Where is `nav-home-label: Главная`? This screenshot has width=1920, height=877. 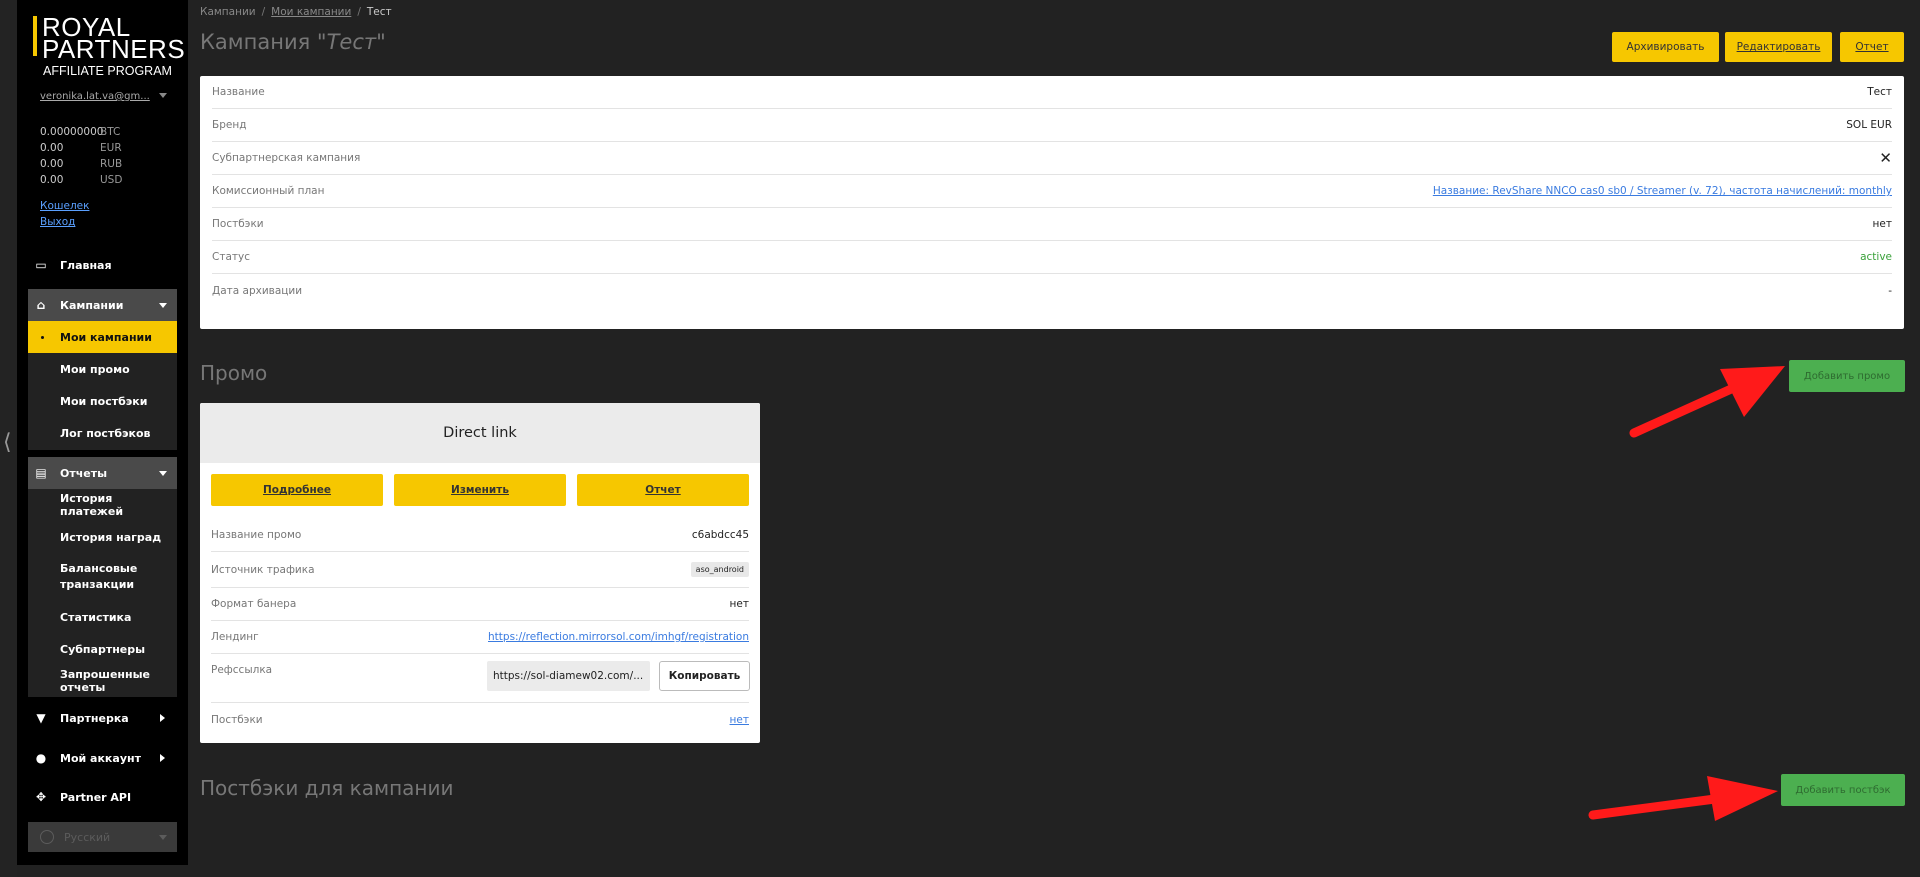 nav-home-label: Главная is located at coordinates (86, 265).